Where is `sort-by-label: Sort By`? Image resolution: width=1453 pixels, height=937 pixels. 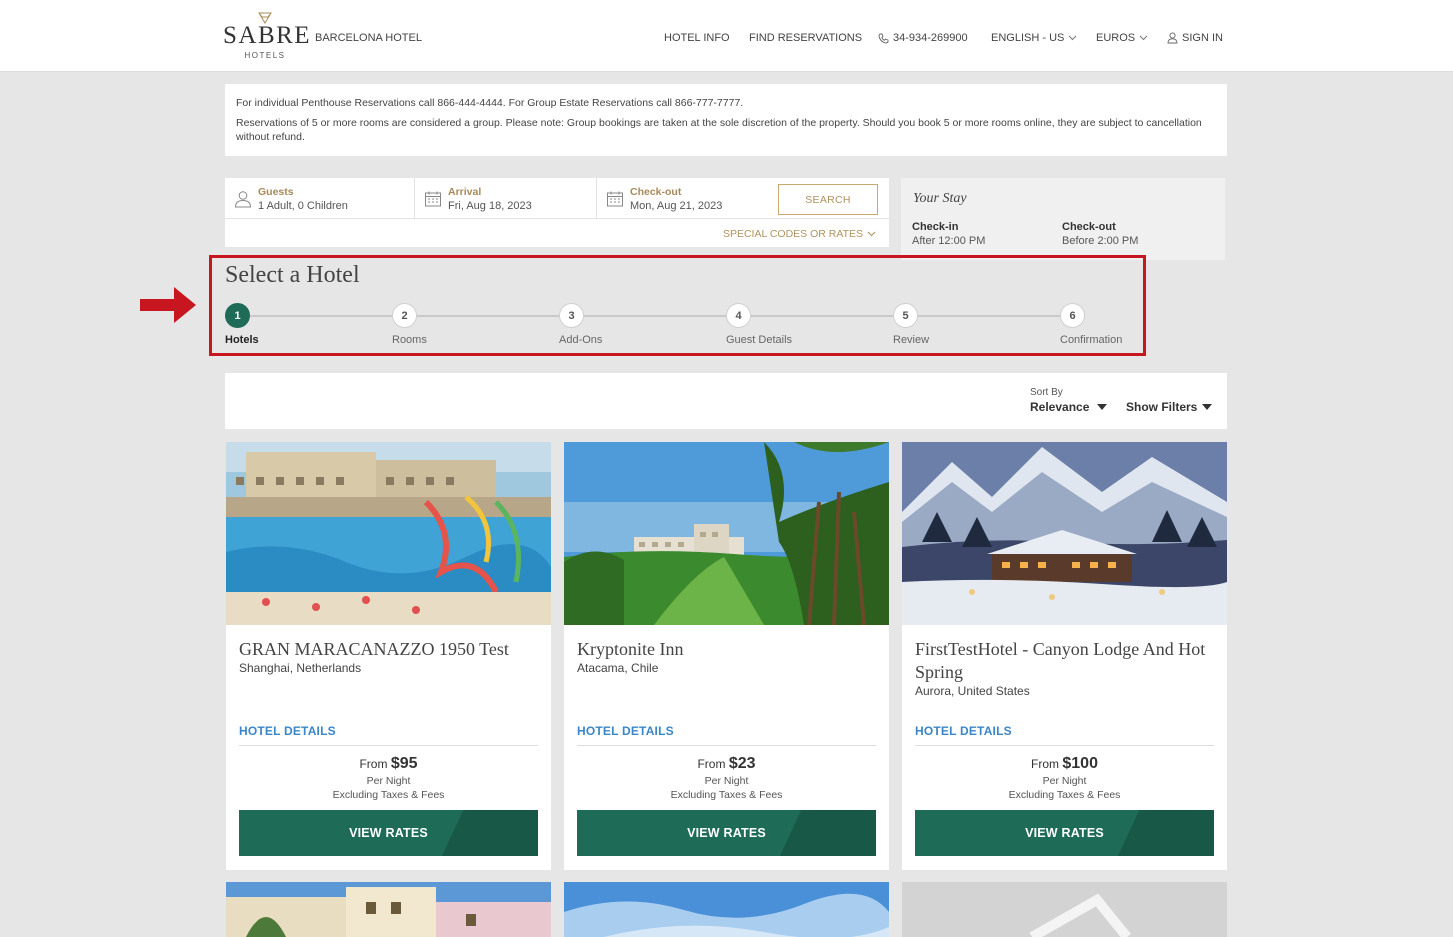
sort-by-label: Sort By is located at coordinates (1046, 392).